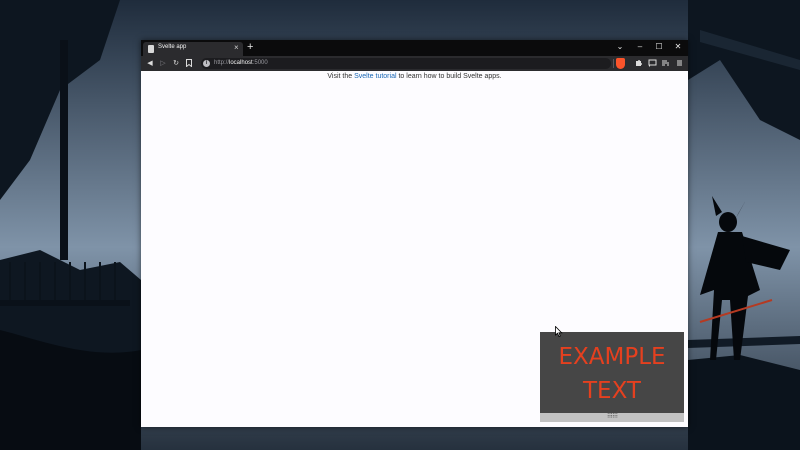 This screenshot has height=450, width=800. What do you see at coordinates (665, 63) in the screenshot?
I see `reading-list-icon` at bounding box center [665, 63].